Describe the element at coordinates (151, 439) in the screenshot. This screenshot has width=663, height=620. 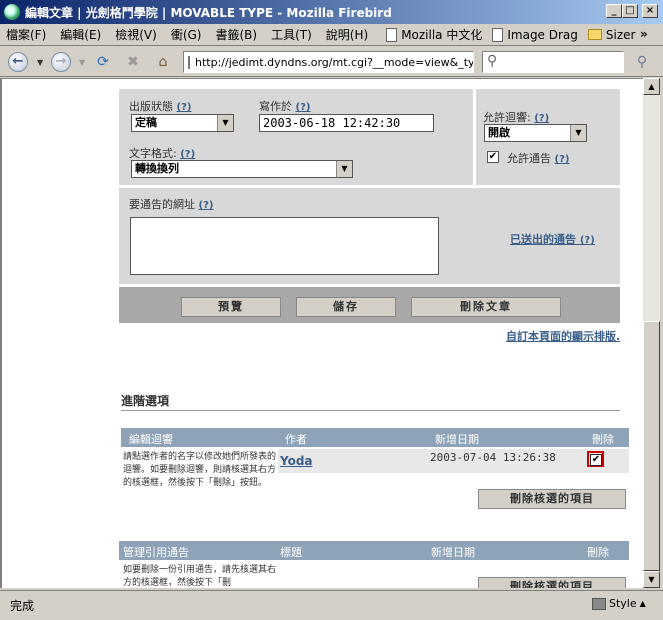
I see `col-edit-comments: 編輯迴響` at that location.